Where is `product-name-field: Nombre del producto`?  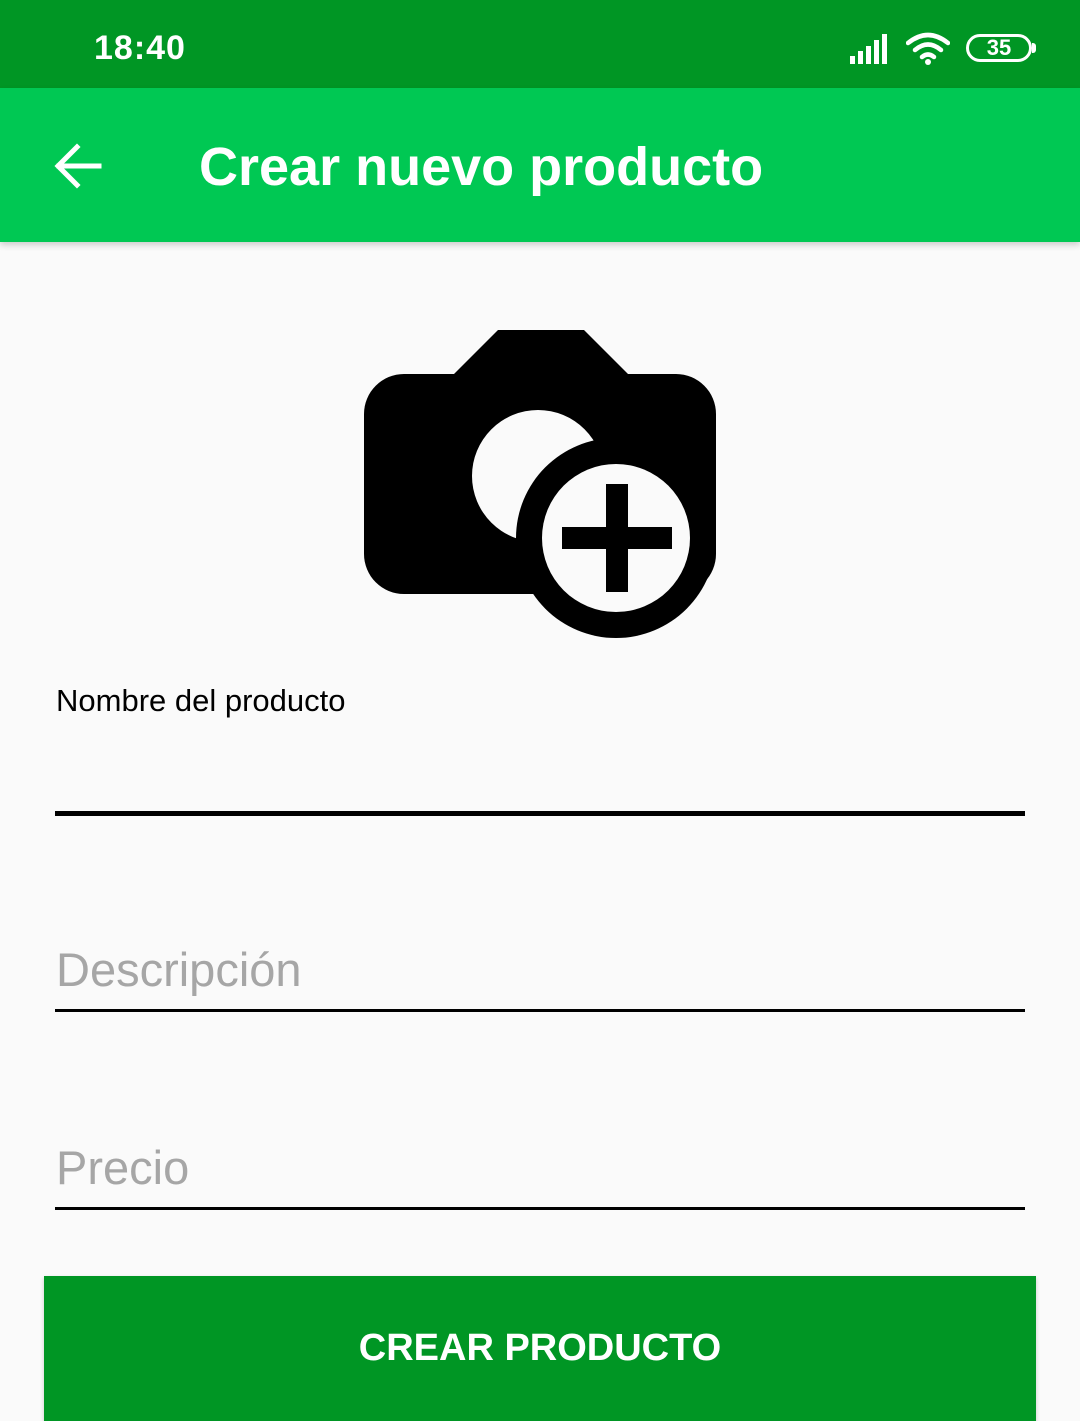
product-name-field: Nombre del producto is located at coordinates (540, 751).